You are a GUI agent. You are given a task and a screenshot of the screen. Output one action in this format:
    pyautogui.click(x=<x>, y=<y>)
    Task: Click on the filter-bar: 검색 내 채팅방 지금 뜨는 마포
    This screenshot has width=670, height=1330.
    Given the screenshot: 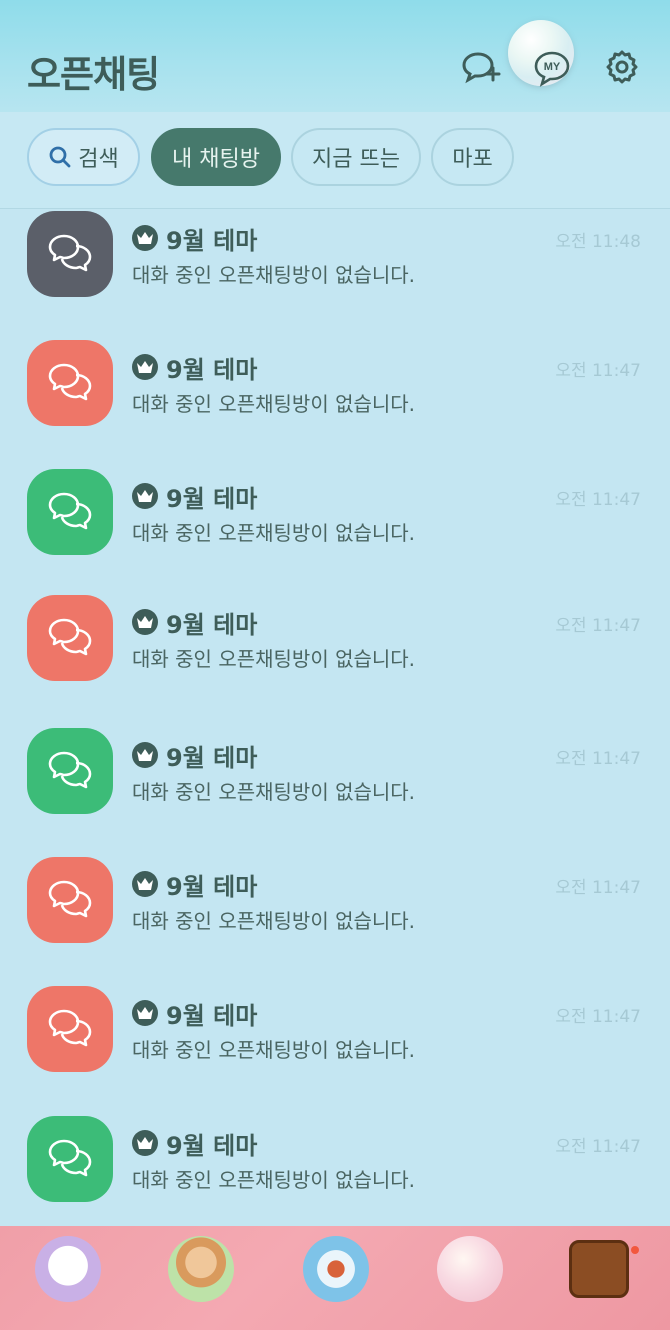 What is the action you would take?
    pyautogui.click(x=335, y=160)
    